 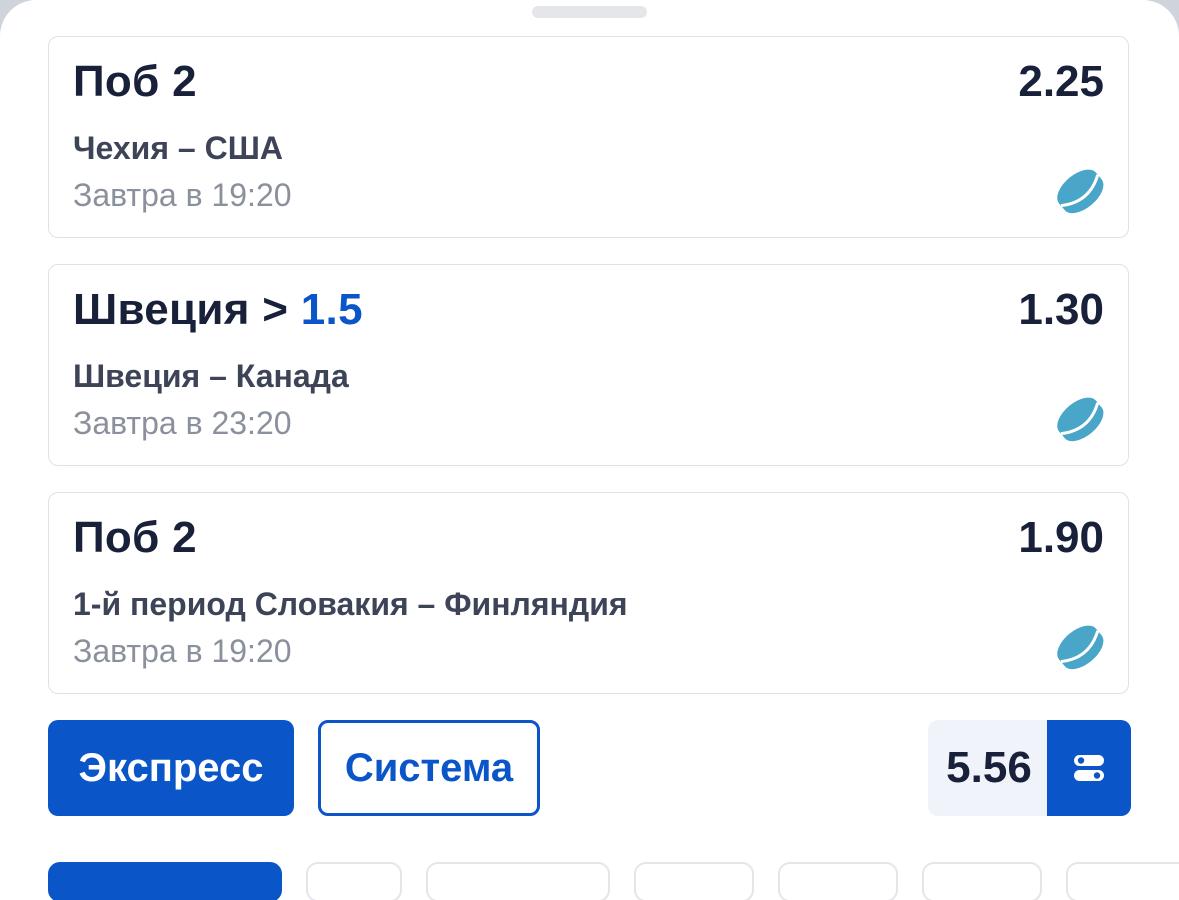 I want to click on system-button: Система, so click(x=429, y=768).